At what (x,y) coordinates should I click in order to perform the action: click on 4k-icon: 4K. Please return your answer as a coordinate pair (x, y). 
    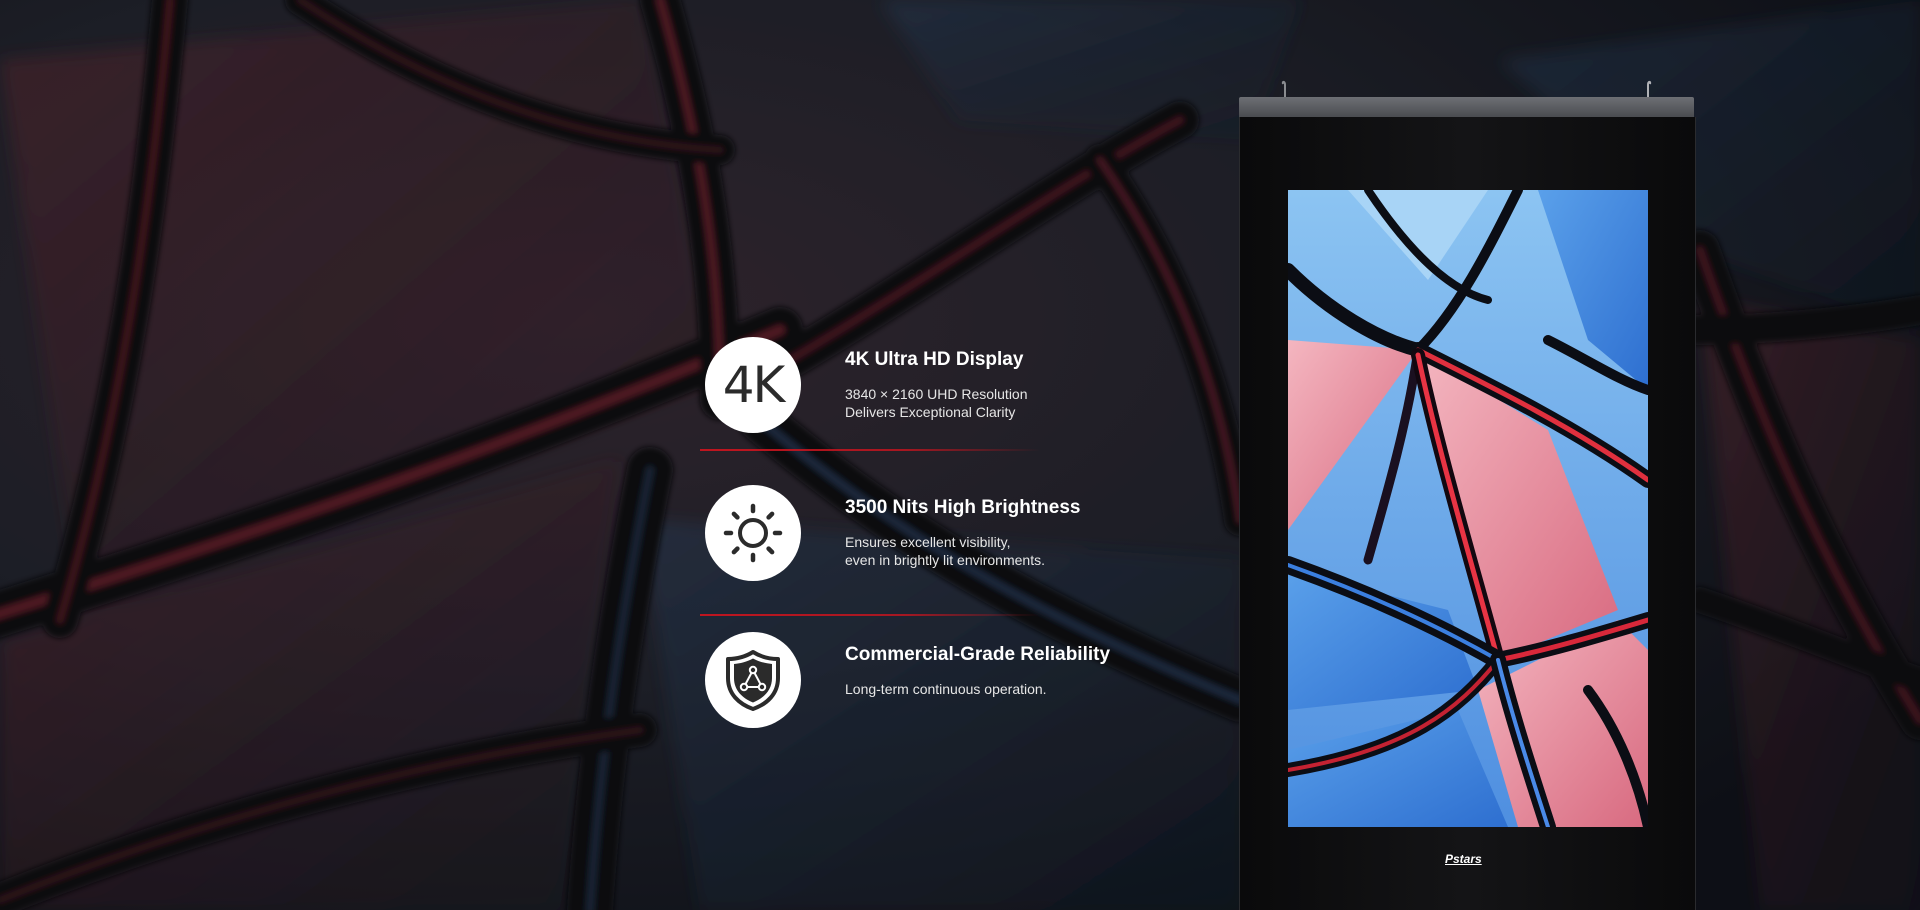
    Looking at the image, I should click on (753, 385).